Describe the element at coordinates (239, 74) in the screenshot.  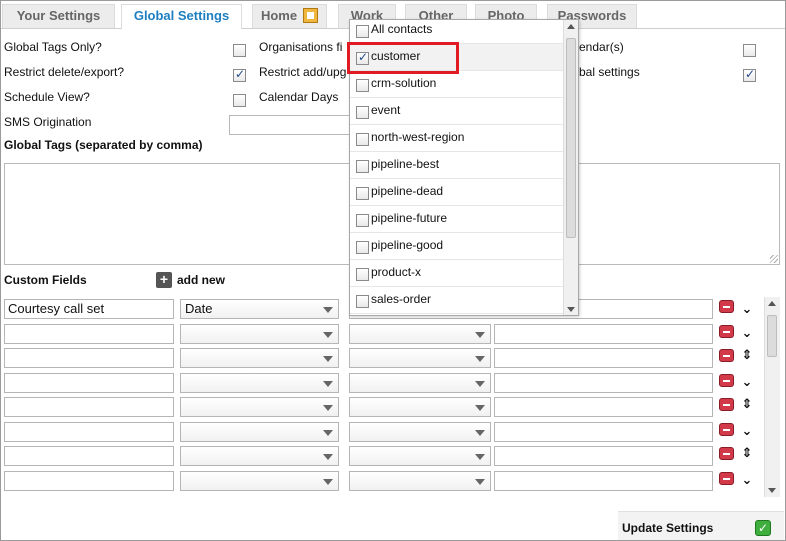
I see `restrict-delete-checkbox` at that location.